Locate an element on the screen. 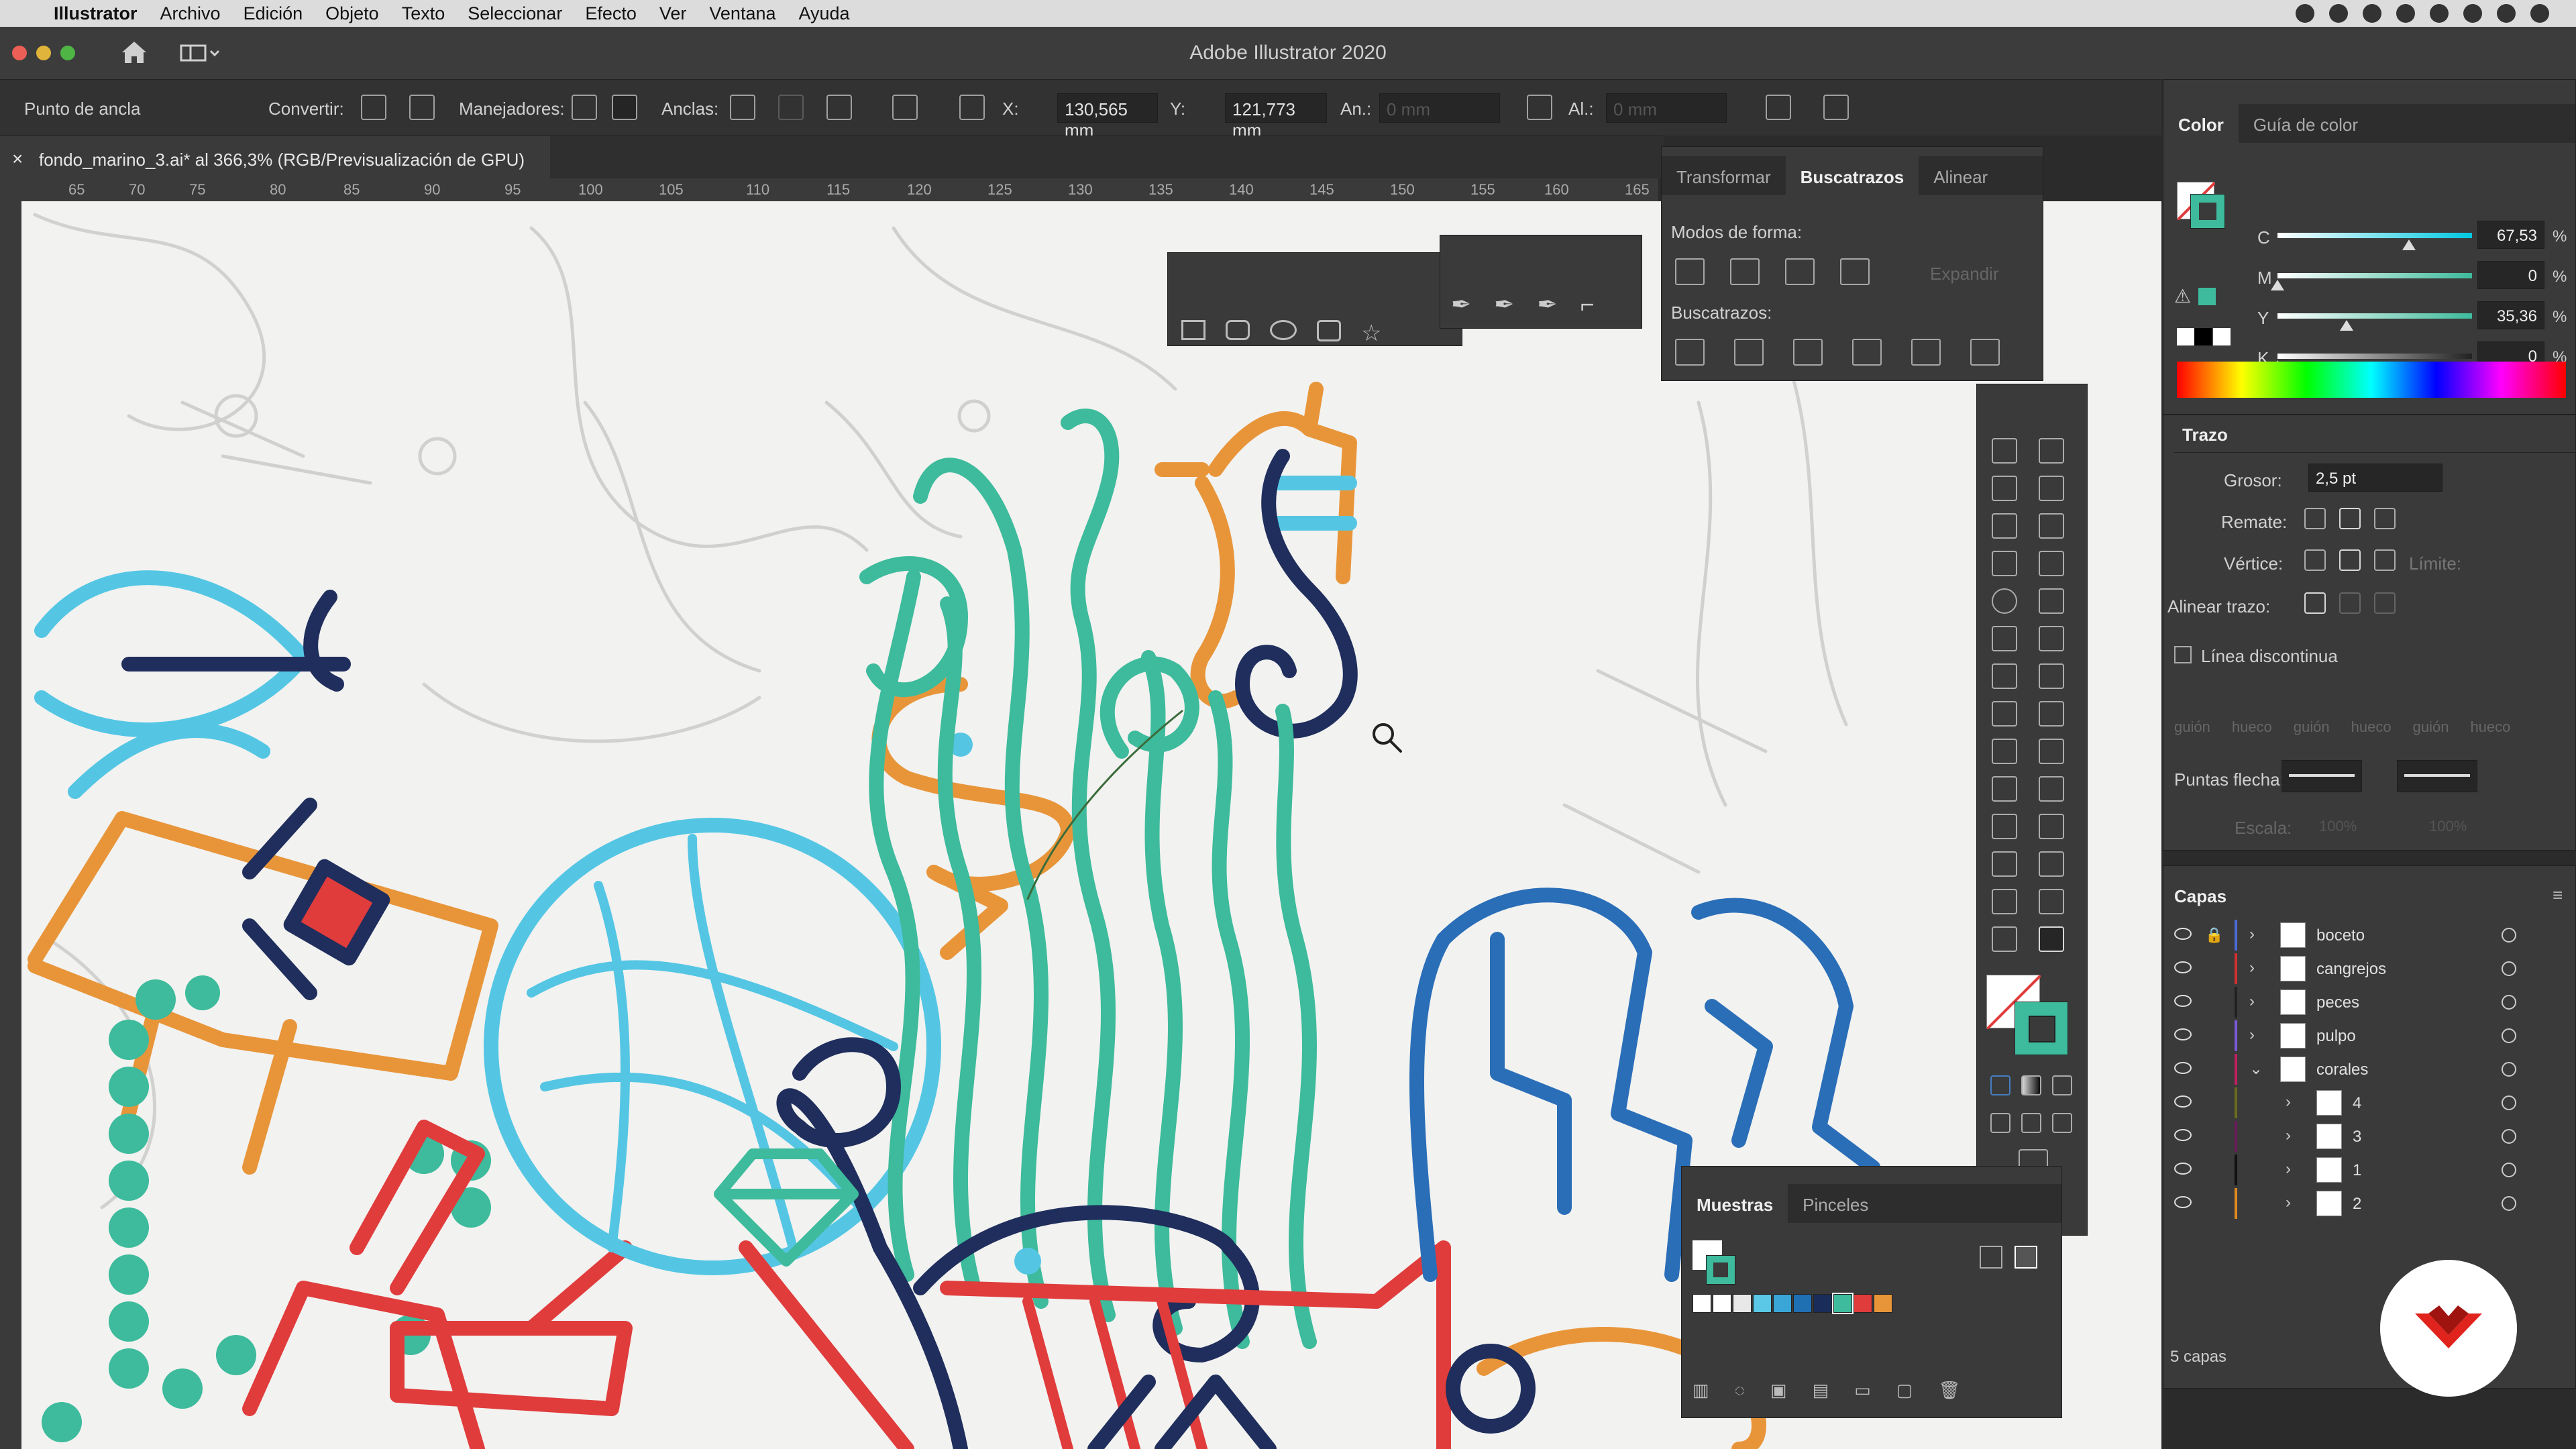 The width and height of the screenshot is (2576, 1449). remove-anchor-icon is located at coordinates (742, 107).